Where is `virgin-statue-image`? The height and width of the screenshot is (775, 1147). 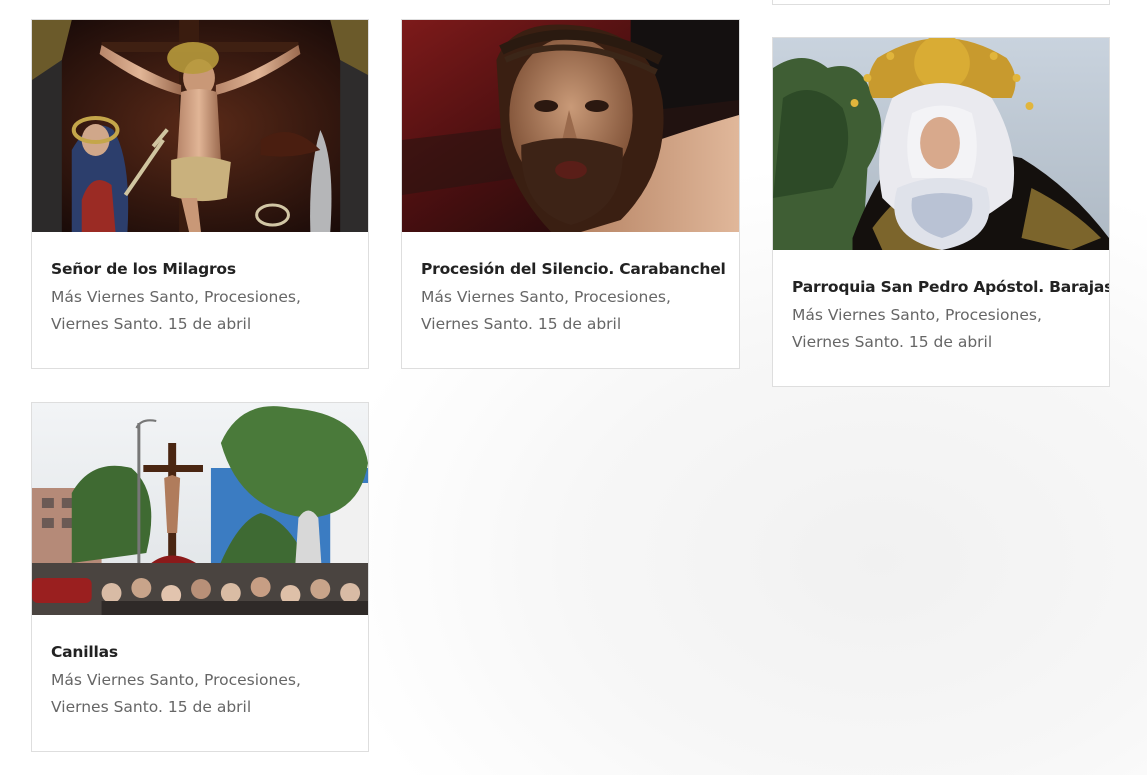 virgin-statue-image is located at coordinates (941, 144).